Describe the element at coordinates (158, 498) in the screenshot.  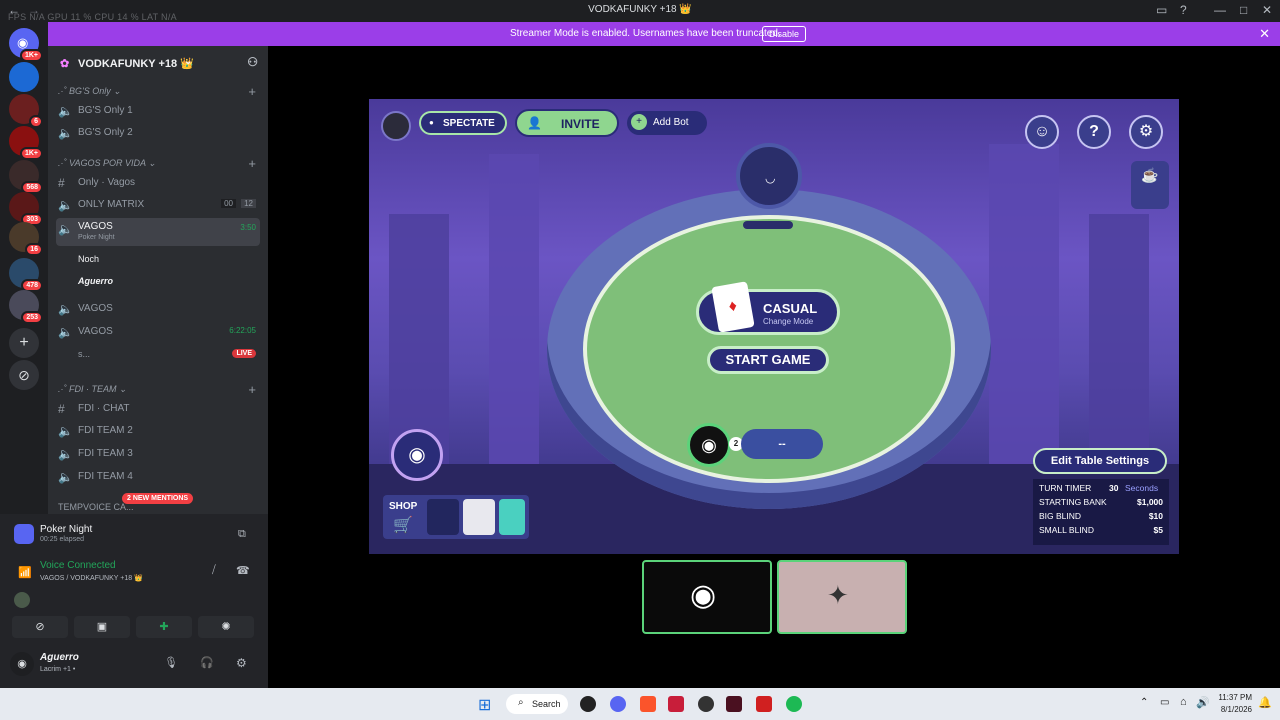
I see `new-mentions-pill: 2 NEW MENTIONS` at that location.